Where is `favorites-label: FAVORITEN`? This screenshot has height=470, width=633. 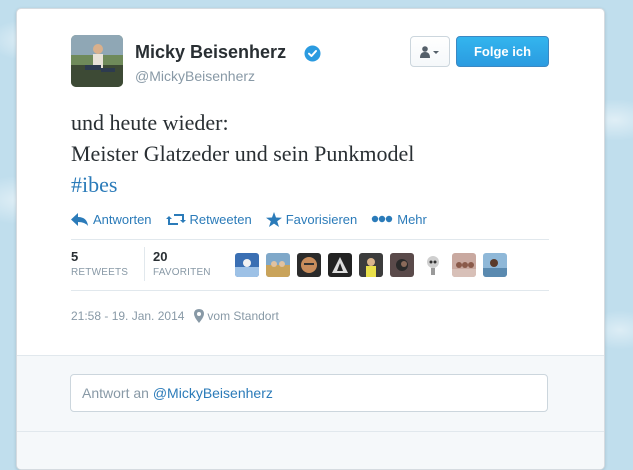
favorites-label: FAVORITEN is located at coordinates (182, 272).